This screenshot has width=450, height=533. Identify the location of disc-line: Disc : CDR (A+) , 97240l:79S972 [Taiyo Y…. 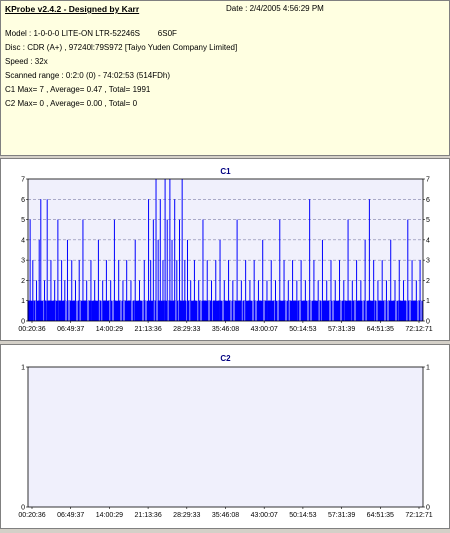
(121, 47).